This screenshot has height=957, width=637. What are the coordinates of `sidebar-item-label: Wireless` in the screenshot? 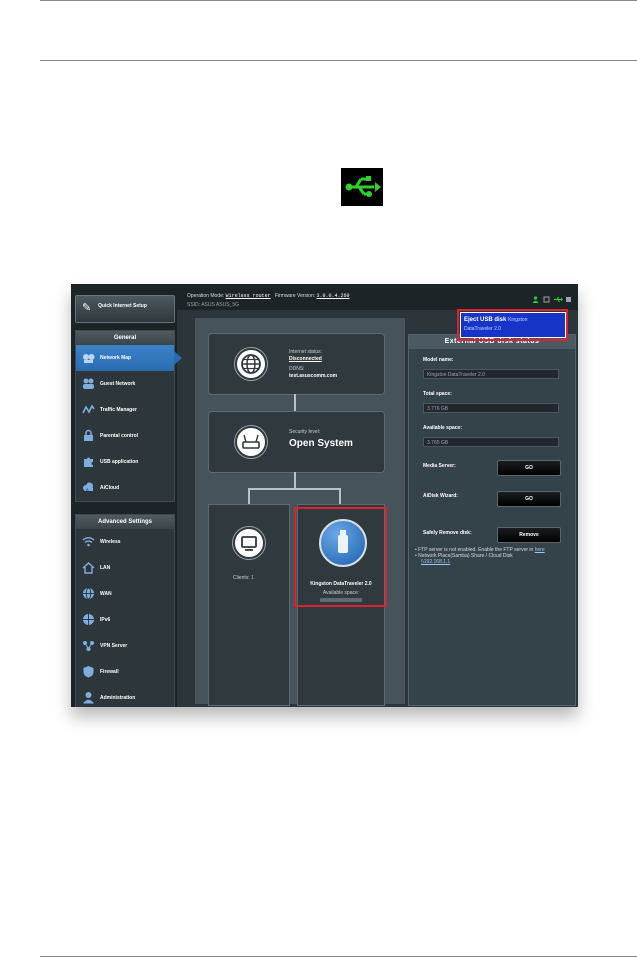 It's located at (110, 542).